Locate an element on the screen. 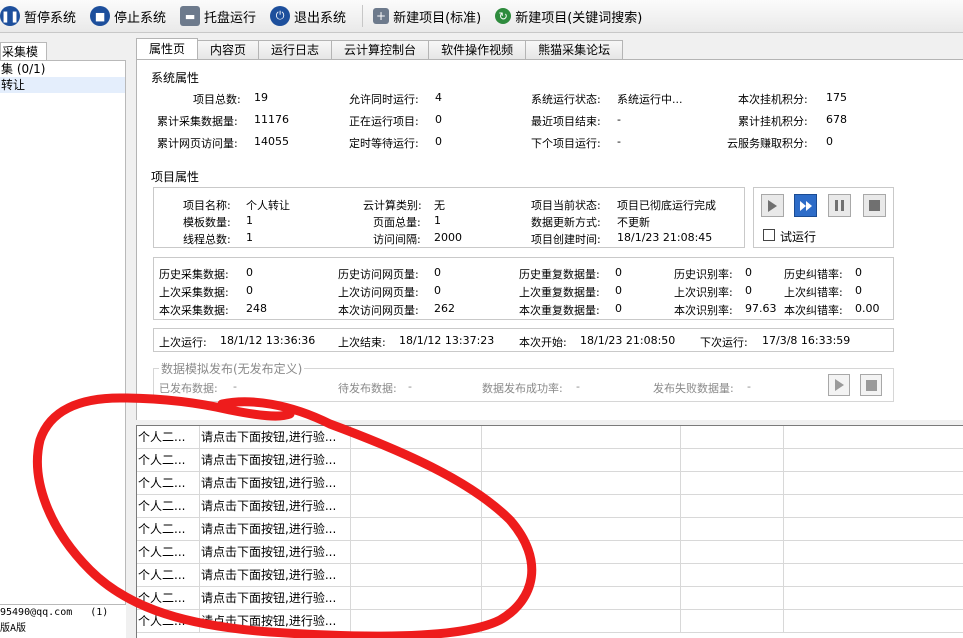  last-collect-value: 0 is located at coordinates (249, 290).